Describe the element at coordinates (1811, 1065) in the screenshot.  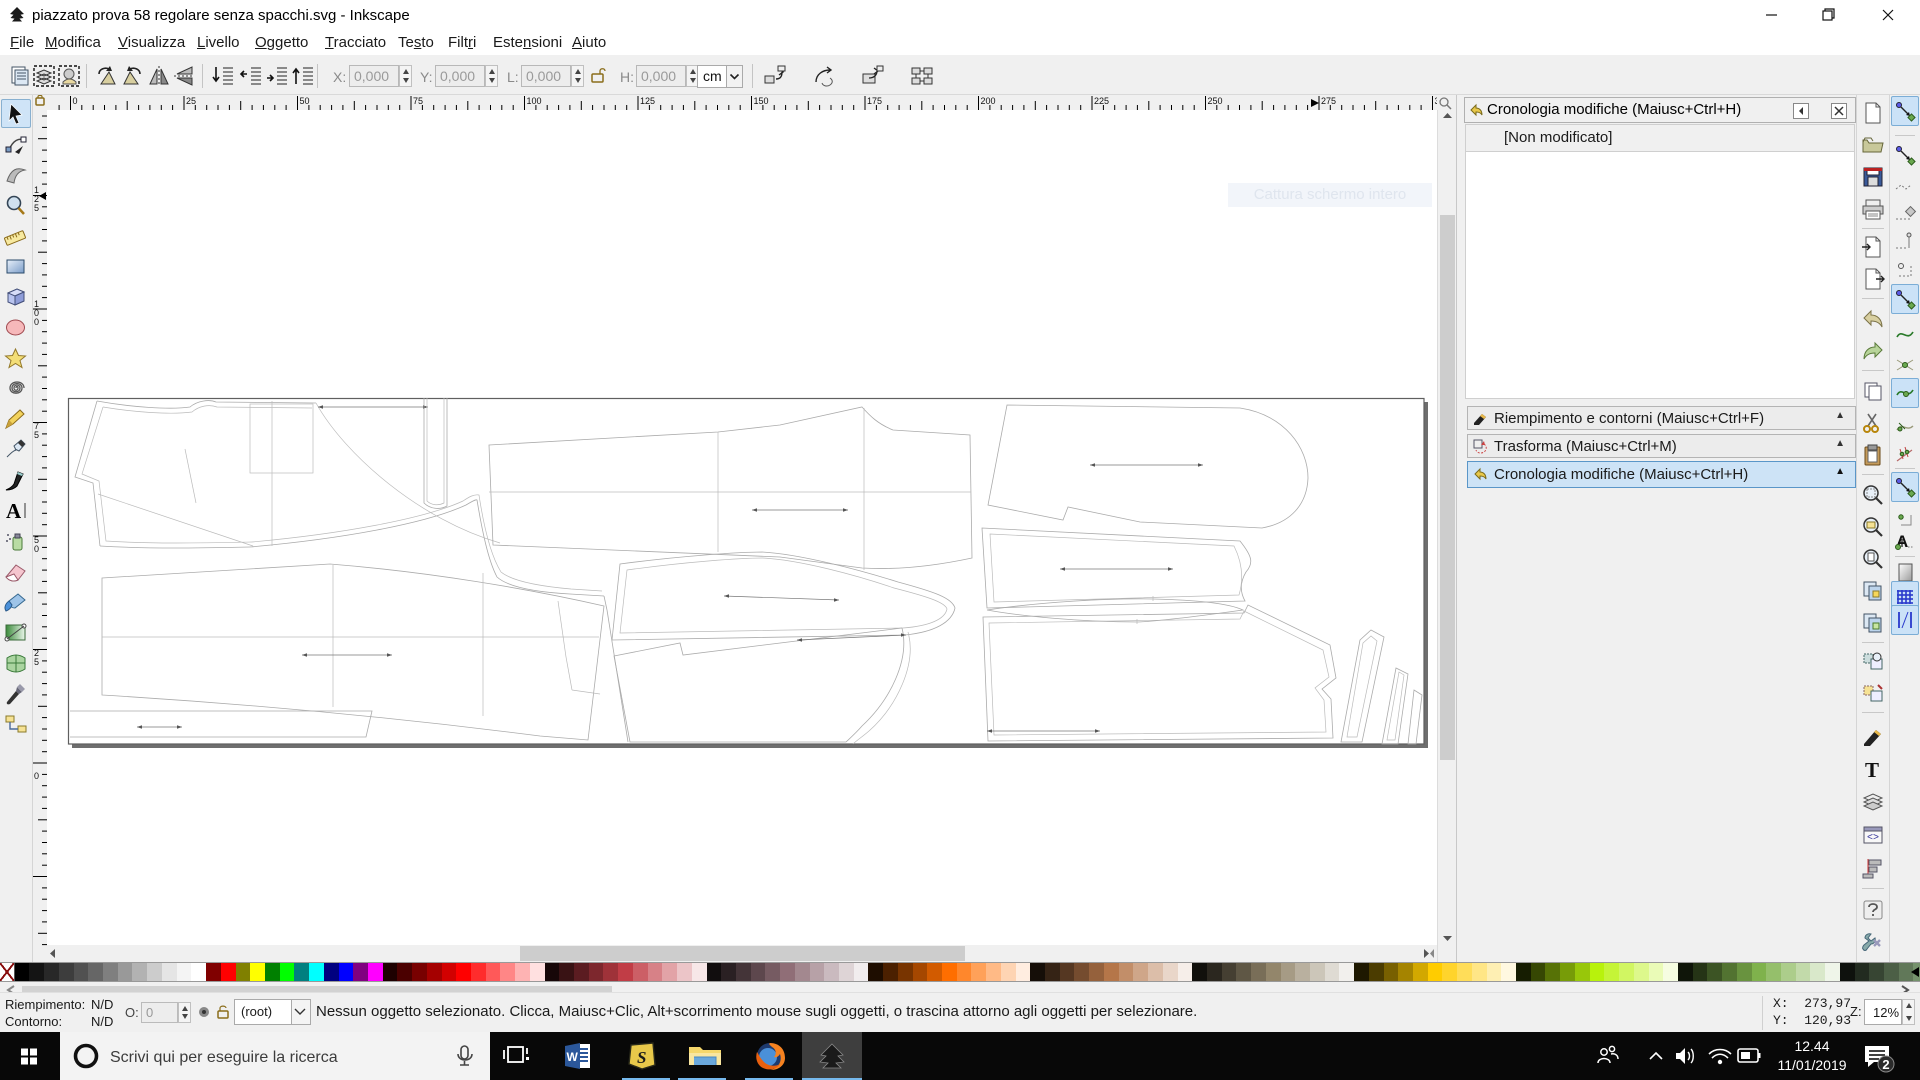
I see `svg-text: 11/01/2019` at that location.